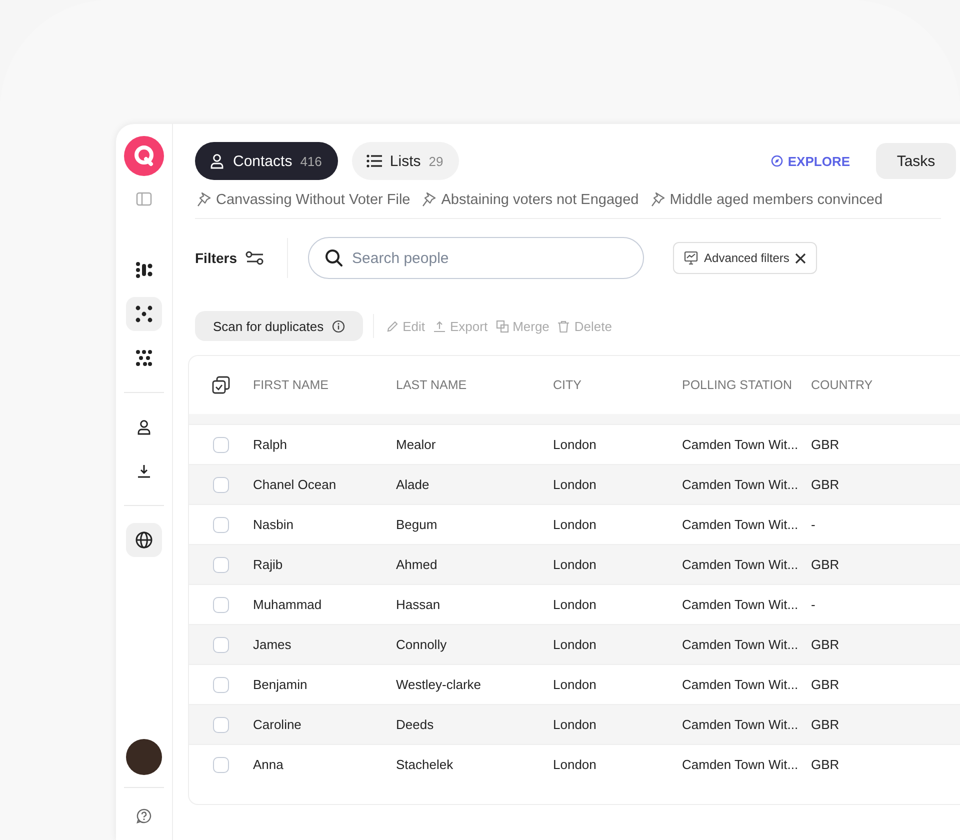  I want to click on merge-icon, so click(502, 326).